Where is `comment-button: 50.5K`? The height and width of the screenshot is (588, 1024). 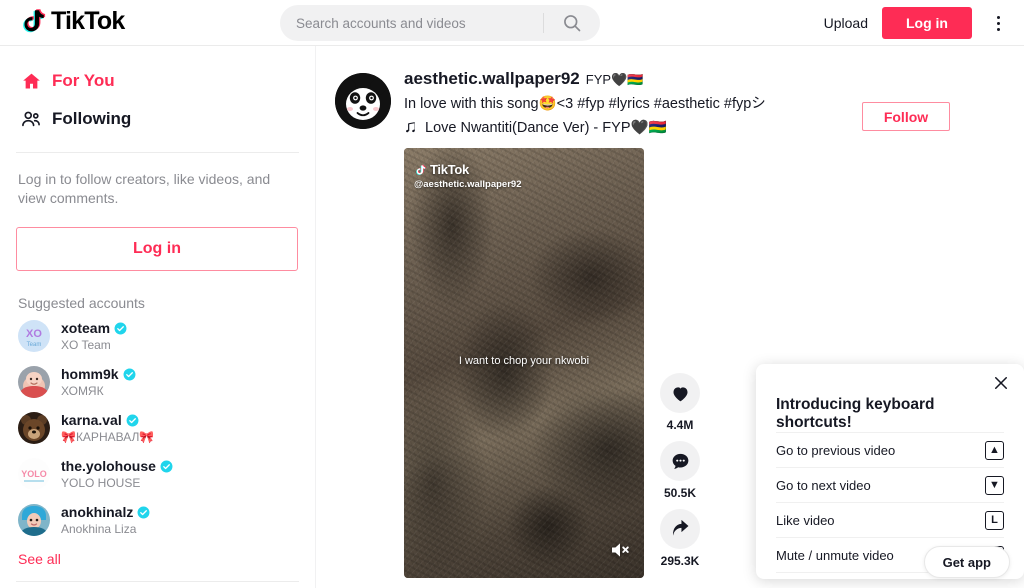 comment-button: 50.5K is located at coordinates (680, 470).